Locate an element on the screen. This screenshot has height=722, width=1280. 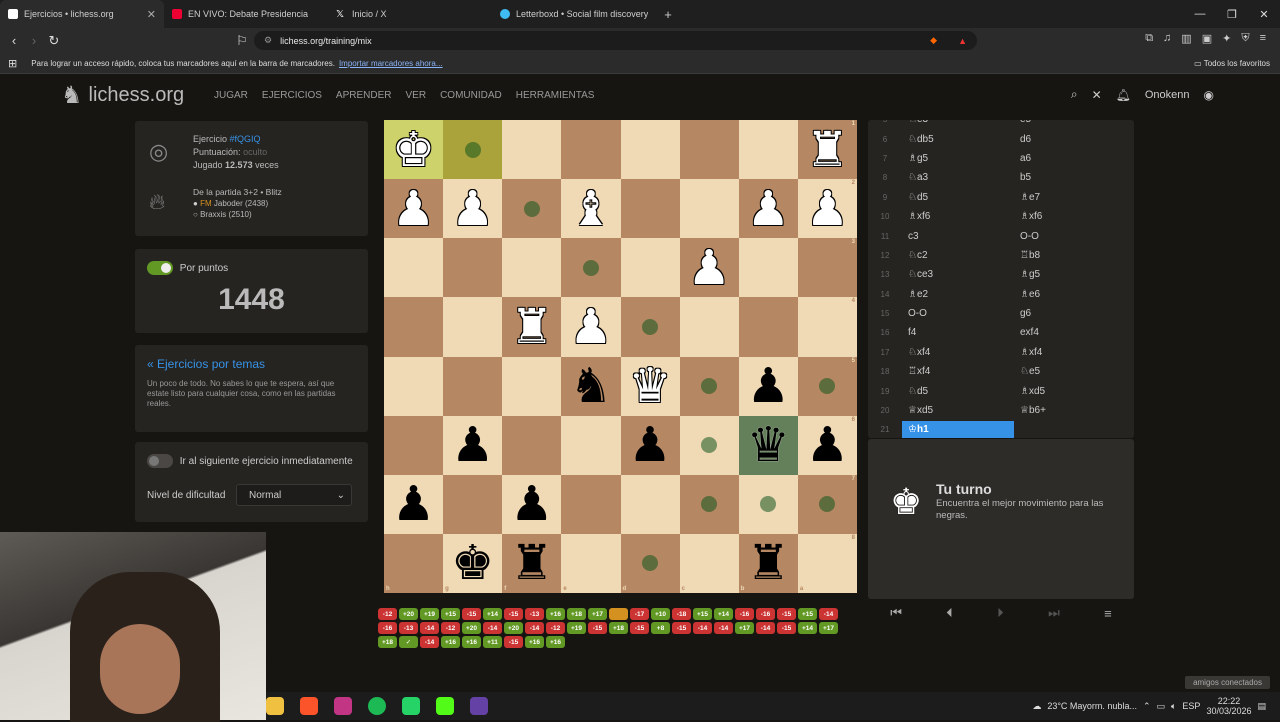
auto-next-toggle is located at coordinates (160, 461).